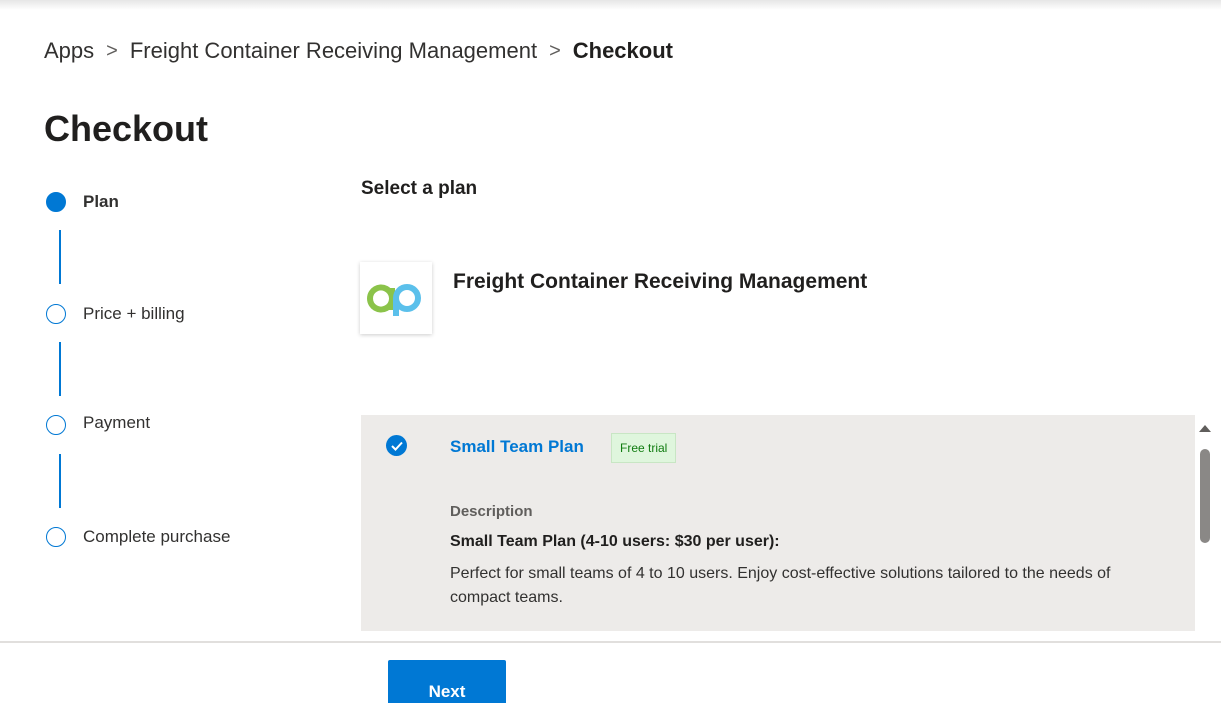 This screenshot has width=1221, height=703. Describe the element at coordinates (56, 202) in the screenshot. I see `step-plan-indicator-icon` at that location.